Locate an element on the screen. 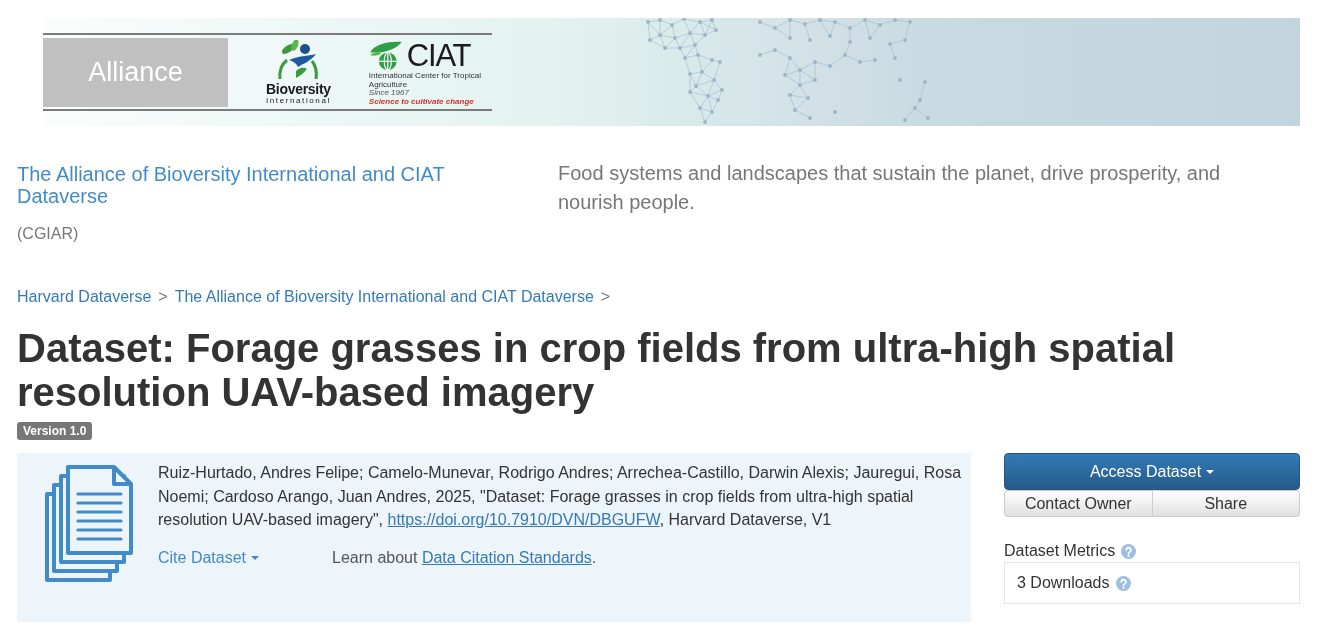 Image resolution: width=1334 pixels, height=639 pixels. document-stack-icon is located at coordinates (90, 524).